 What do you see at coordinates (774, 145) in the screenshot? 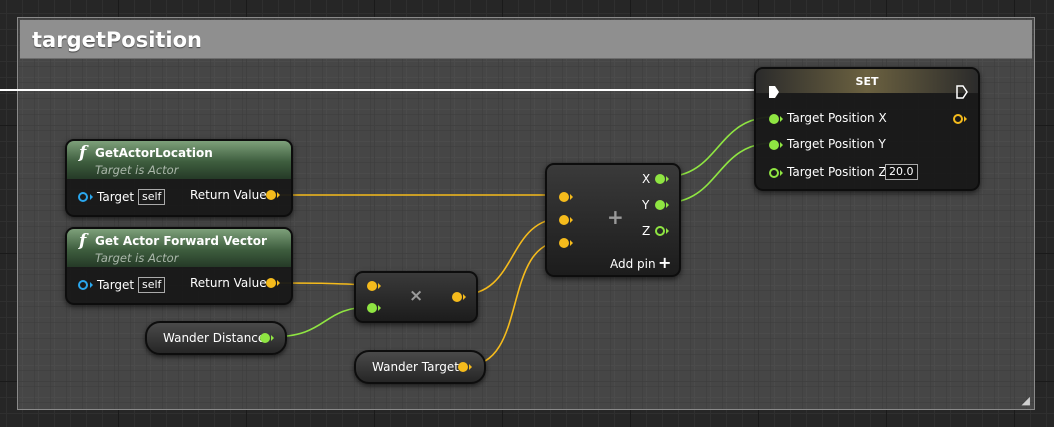
I see `target-position-y-pin-icon` at bounding box center [774, 145].